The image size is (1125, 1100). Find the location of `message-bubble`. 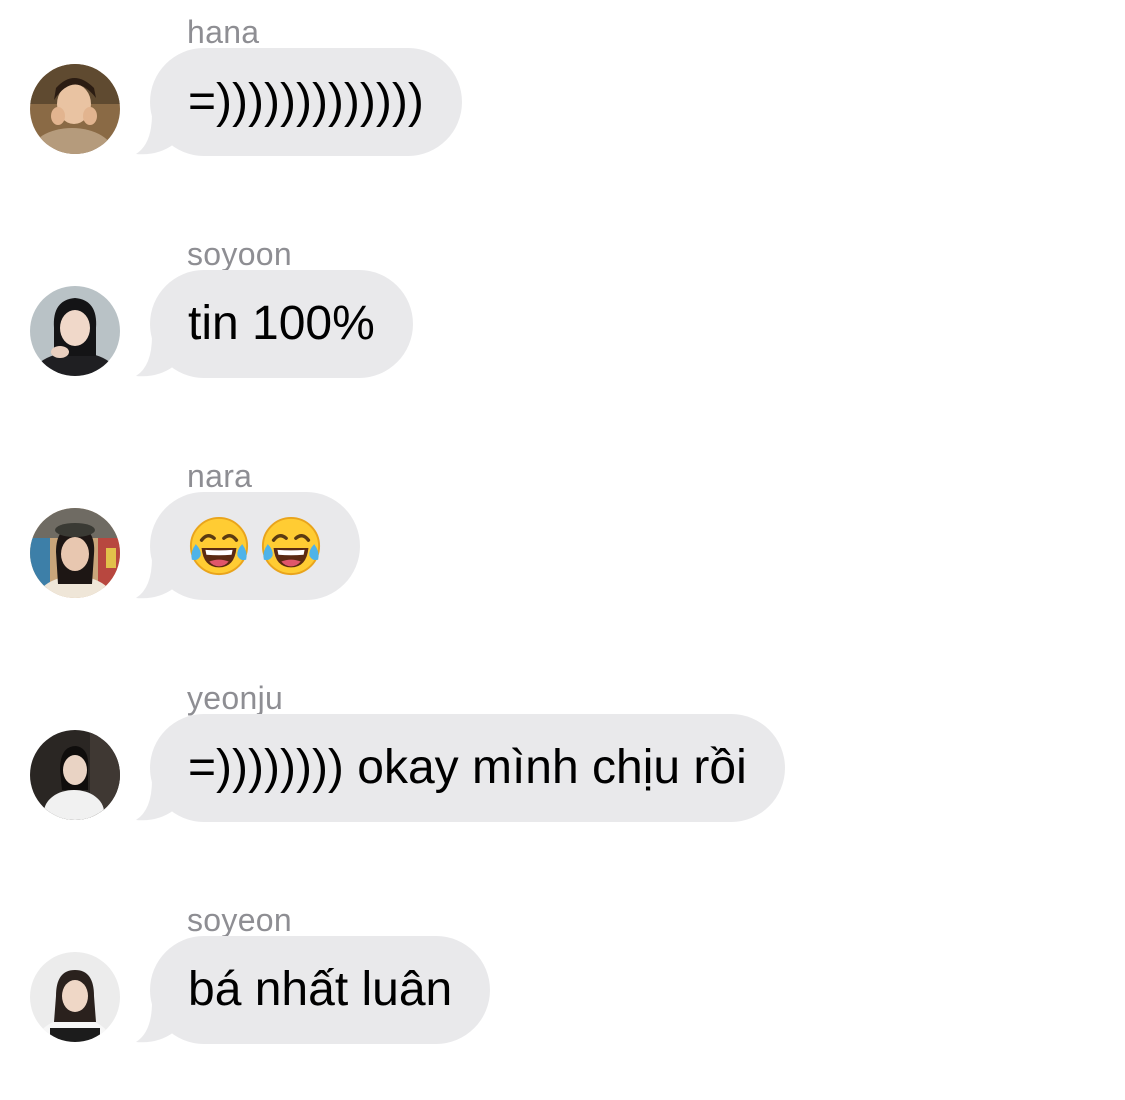

message-bubble is located at coordinates (255, 546).